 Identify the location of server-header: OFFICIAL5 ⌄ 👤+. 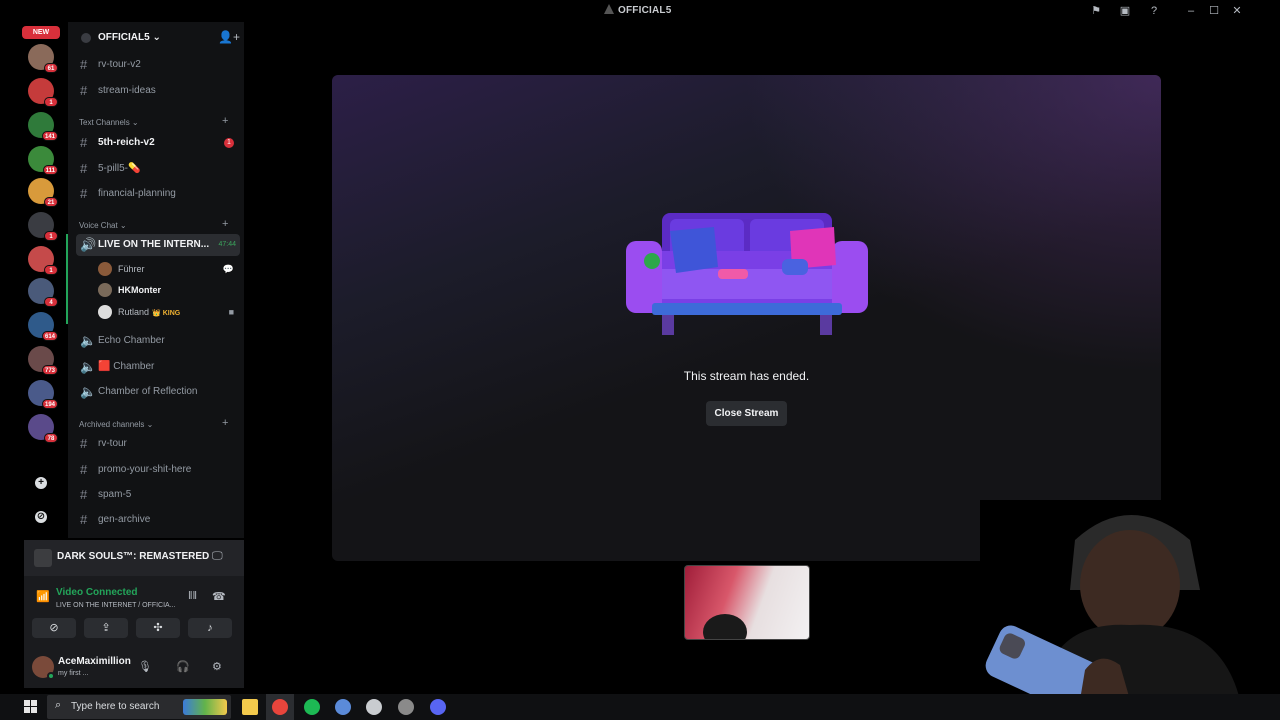
(156, 38).